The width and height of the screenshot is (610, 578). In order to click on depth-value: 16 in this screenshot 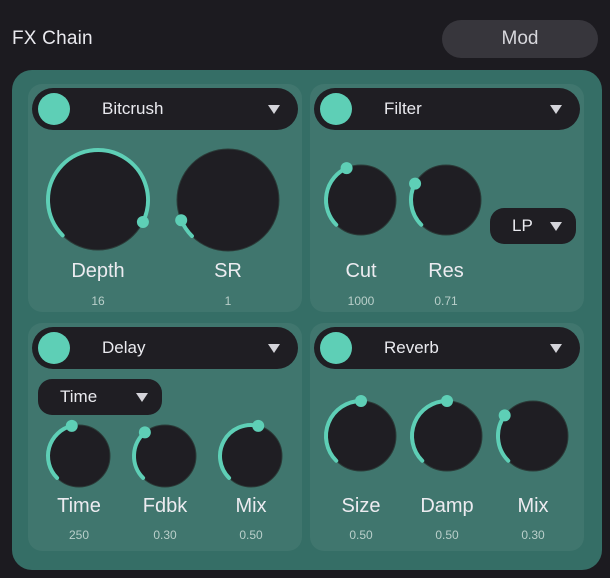, I will do `click(98, 301)`.